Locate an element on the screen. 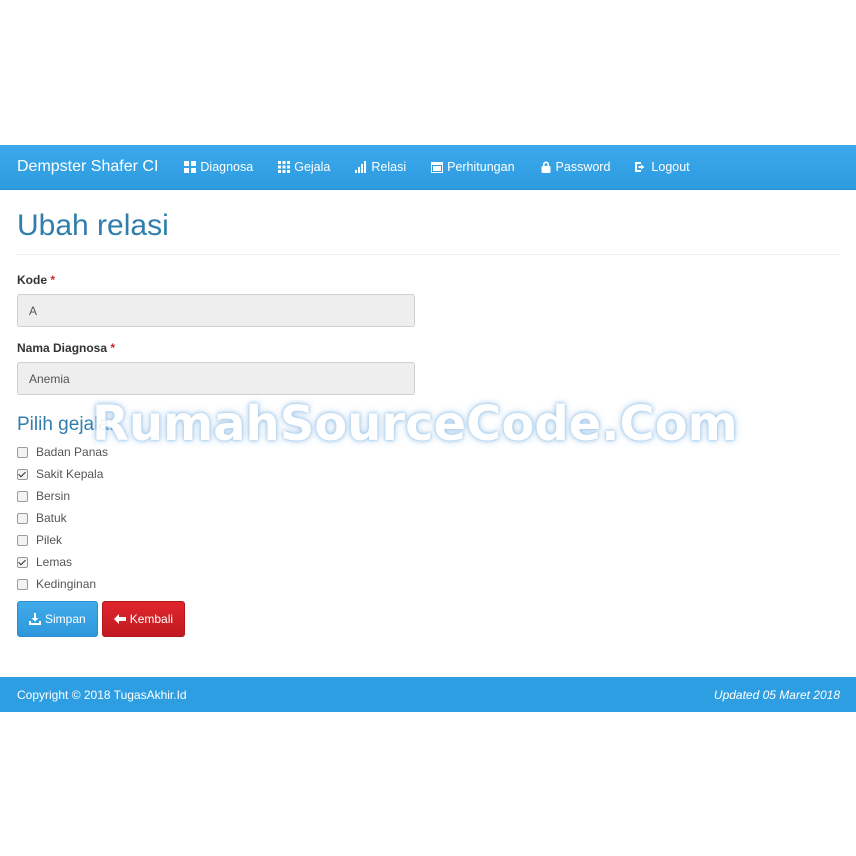 The image size is (856, 856). kembali-button: Kembali is located at coordinates (143, 619).